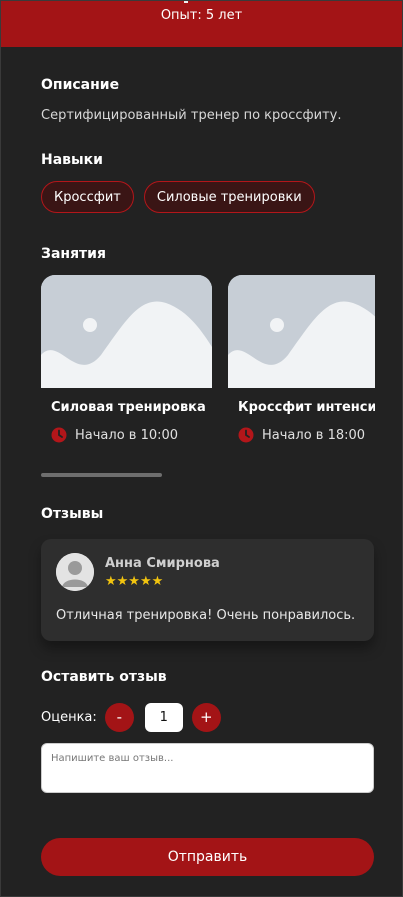  Describe the element at coordinates (206, 615) in the screenshot. I see `review-text: Отличная тренировка! Очень понравилось.` at that location.